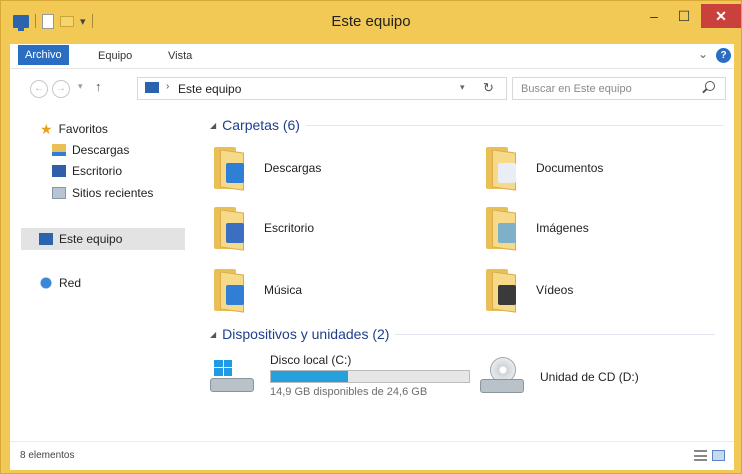 The width and height of the screenshot is (742, 474). What do you see at coordinates (209, 89) in the screenshot?
I see `breadcrumb-este-equipo: Este equipo` at bounding box center [209, 89].